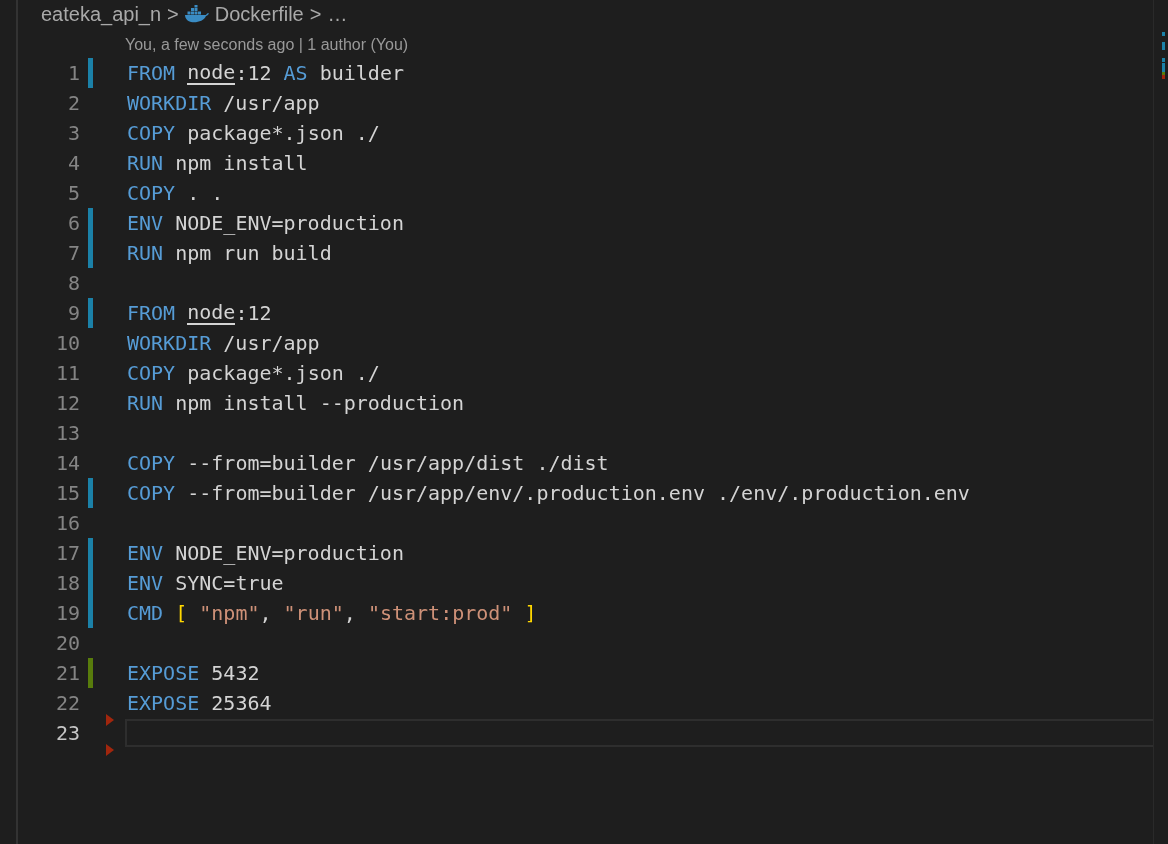 Image resolution: width=1168 pixels, height=844 pixels. I want to click on line-number: 11, so click(67, 373).